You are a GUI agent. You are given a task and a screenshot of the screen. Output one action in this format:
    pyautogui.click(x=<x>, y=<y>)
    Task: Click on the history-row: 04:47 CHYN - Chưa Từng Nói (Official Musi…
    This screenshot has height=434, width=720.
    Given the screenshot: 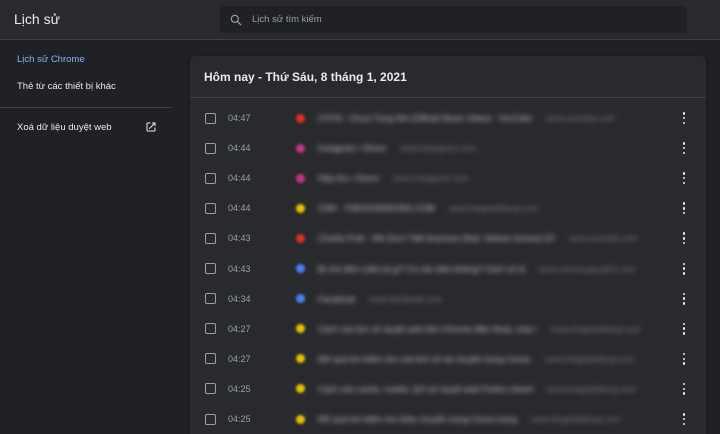 What is the action you would take?
    pyautogui.click(x=448, y=118)
    